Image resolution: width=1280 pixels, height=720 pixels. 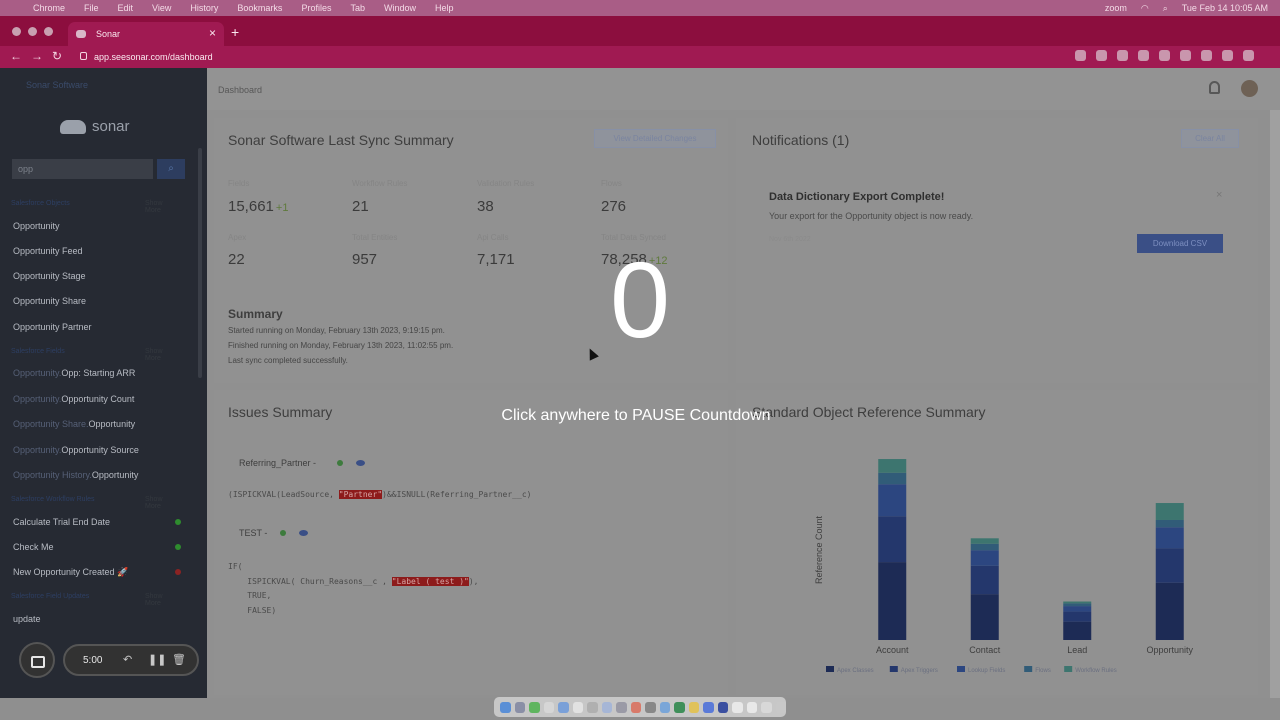 I want to click on forward-arrow-icon: →, so click(x=37, y=56).